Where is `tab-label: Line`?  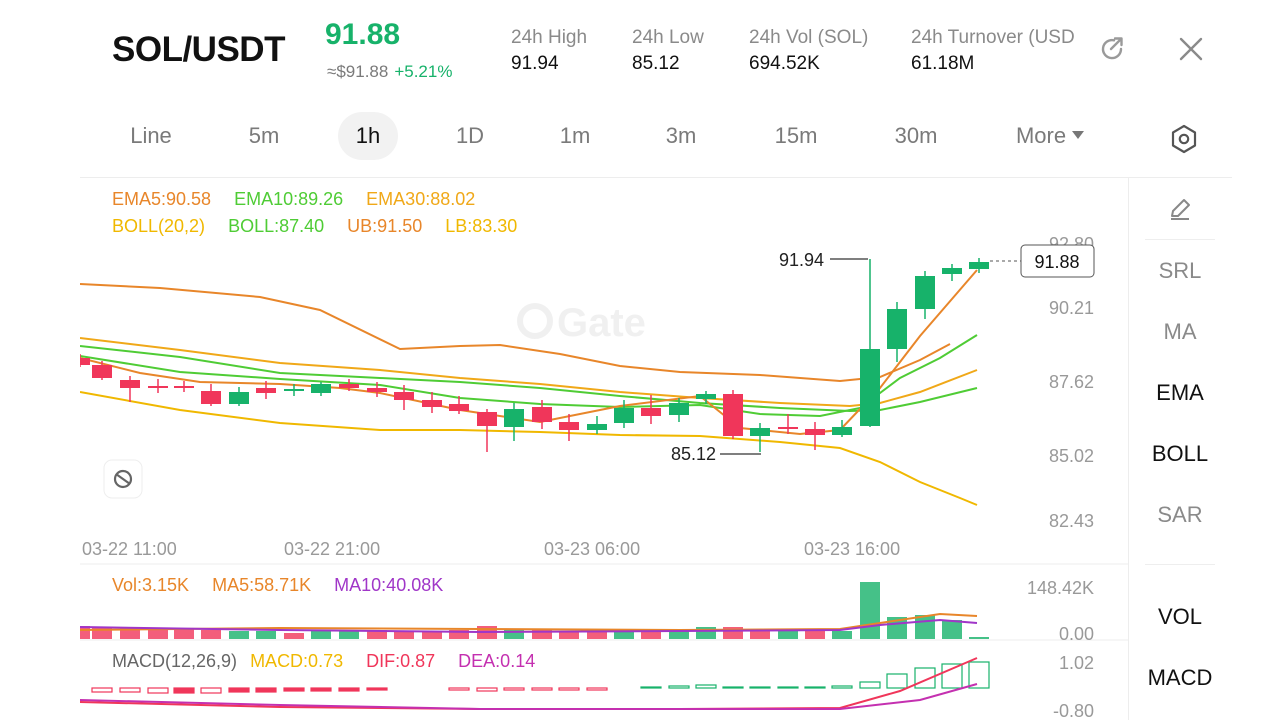 tab-label: Line is located at coordinates (151, 135).